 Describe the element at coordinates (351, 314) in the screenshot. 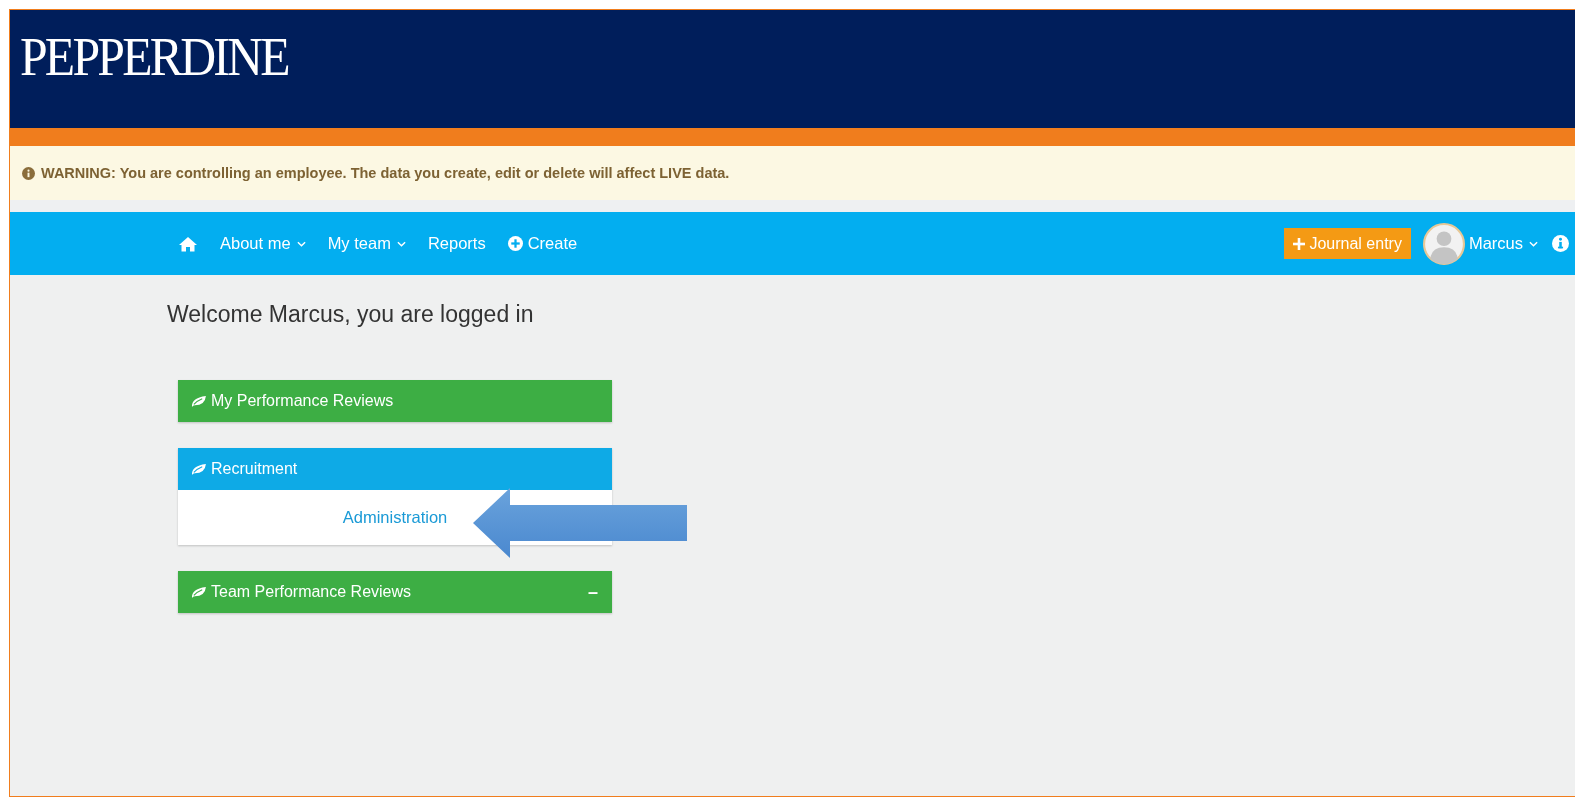

I see `welcome-heading: Welcome Marcus, you are logged in` at that location.